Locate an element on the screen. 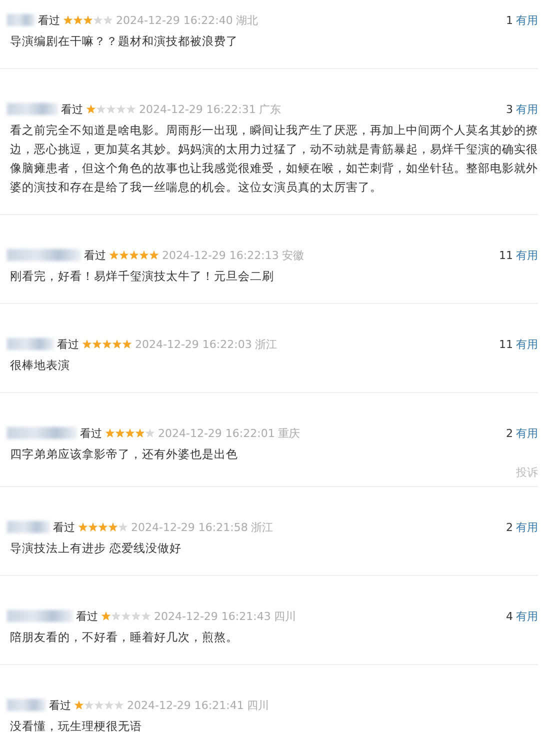  review-text: 导演技法上有进步 恋爱线没做好 is located at coordinates (96, 548).